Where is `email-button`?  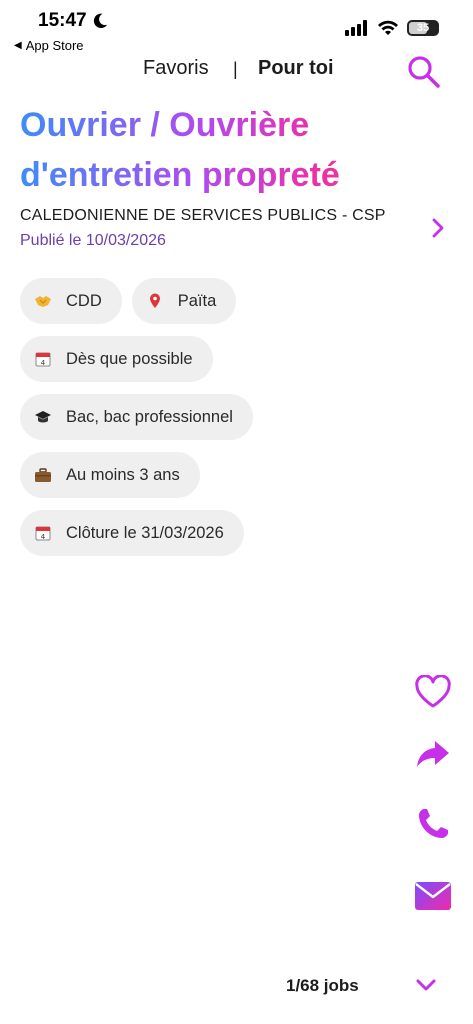
email-button is located at coordinates (433, 896).